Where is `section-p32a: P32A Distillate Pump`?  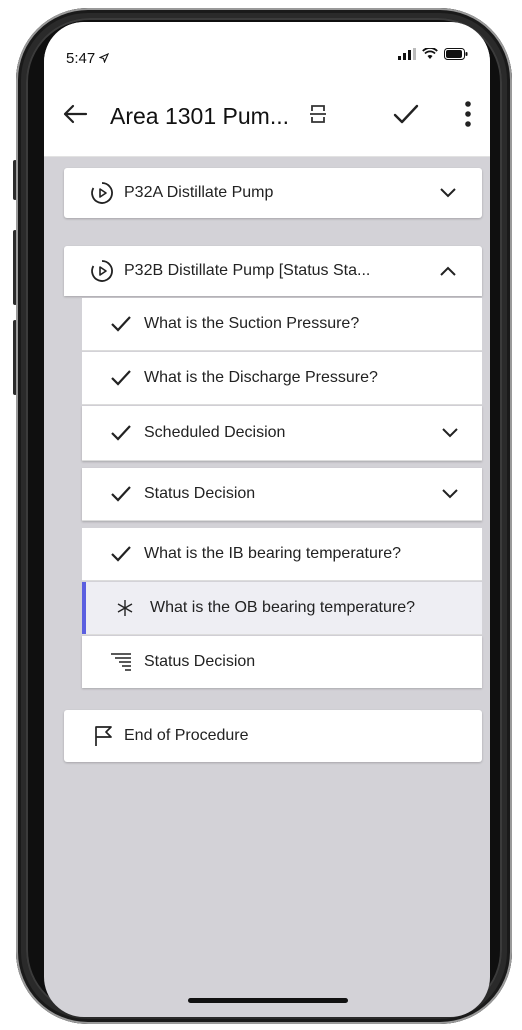
section-p32a: P32A Distillate Pump is located at coordinates (273, 193).